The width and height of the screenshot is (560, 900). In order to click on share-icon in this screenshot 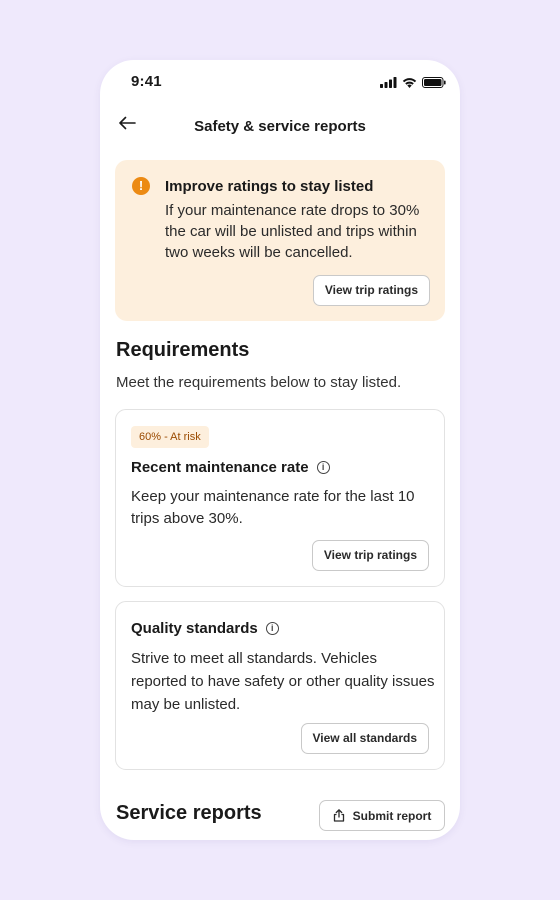, I will do `click(338, 815)`.